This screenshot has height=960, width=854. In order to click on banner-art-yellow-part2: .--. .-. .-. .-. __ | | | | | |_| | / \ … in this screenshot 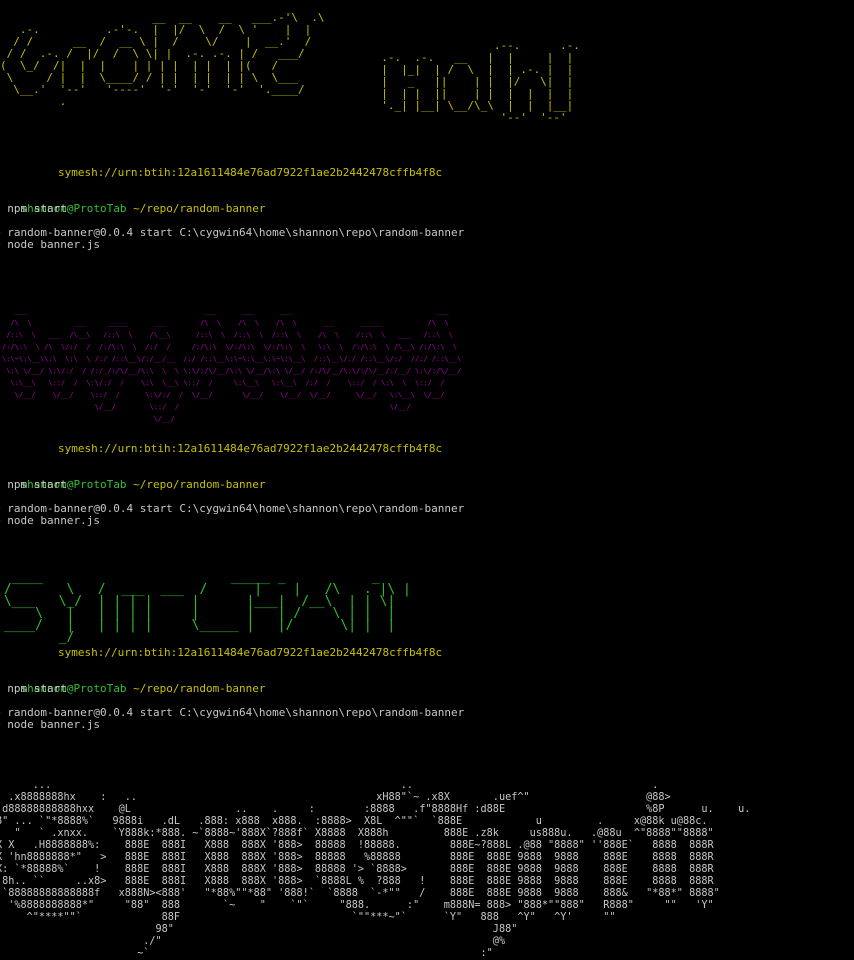, I will do `click(480, 81)`.